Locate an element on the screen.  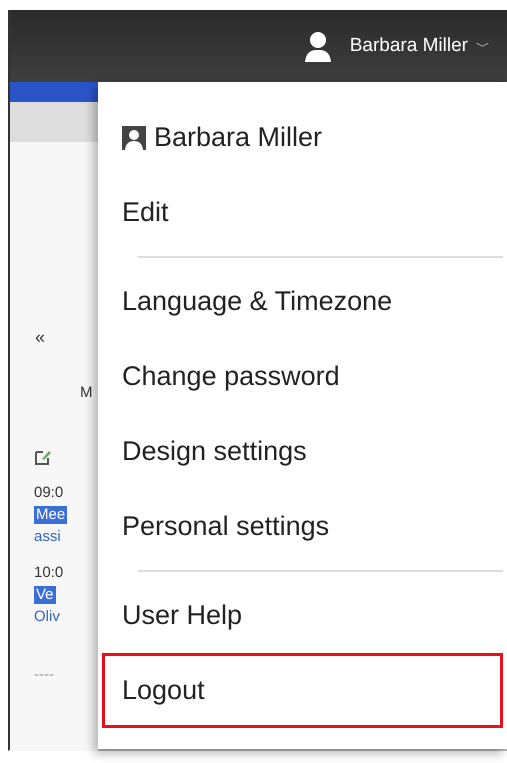
menu-item: Language & Timezone is located at coordinates (302, 301).